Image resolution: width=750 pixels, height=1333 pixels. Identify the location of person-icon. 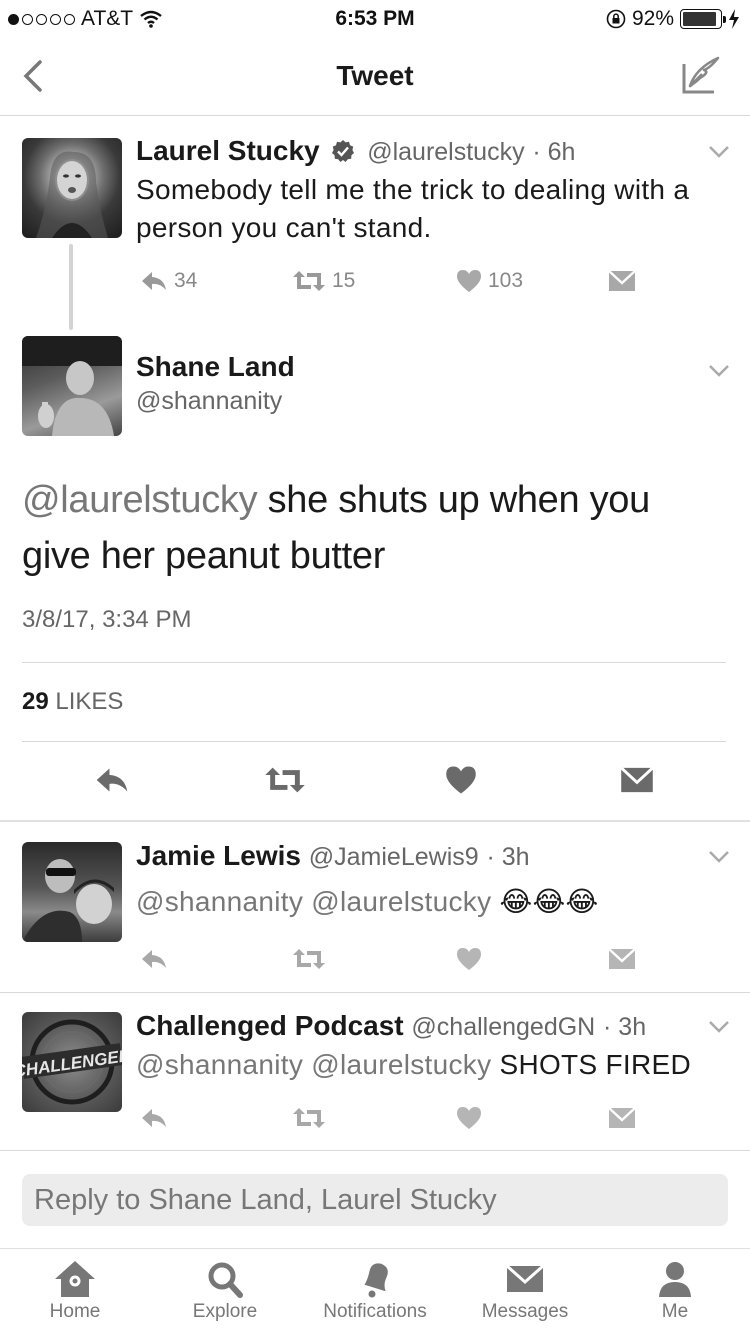
(675, 1279).